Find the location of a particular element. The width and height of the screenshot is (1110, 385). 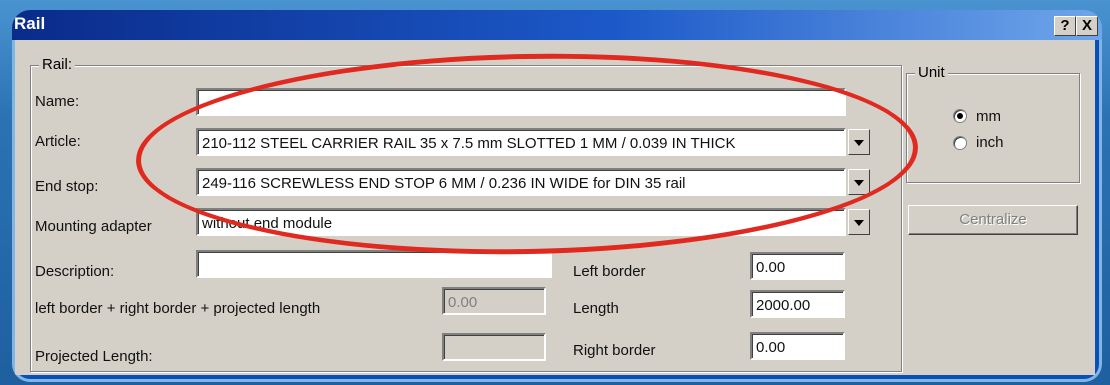

sum-readonly-field: 0.00 is located at coordinates (494, 301).